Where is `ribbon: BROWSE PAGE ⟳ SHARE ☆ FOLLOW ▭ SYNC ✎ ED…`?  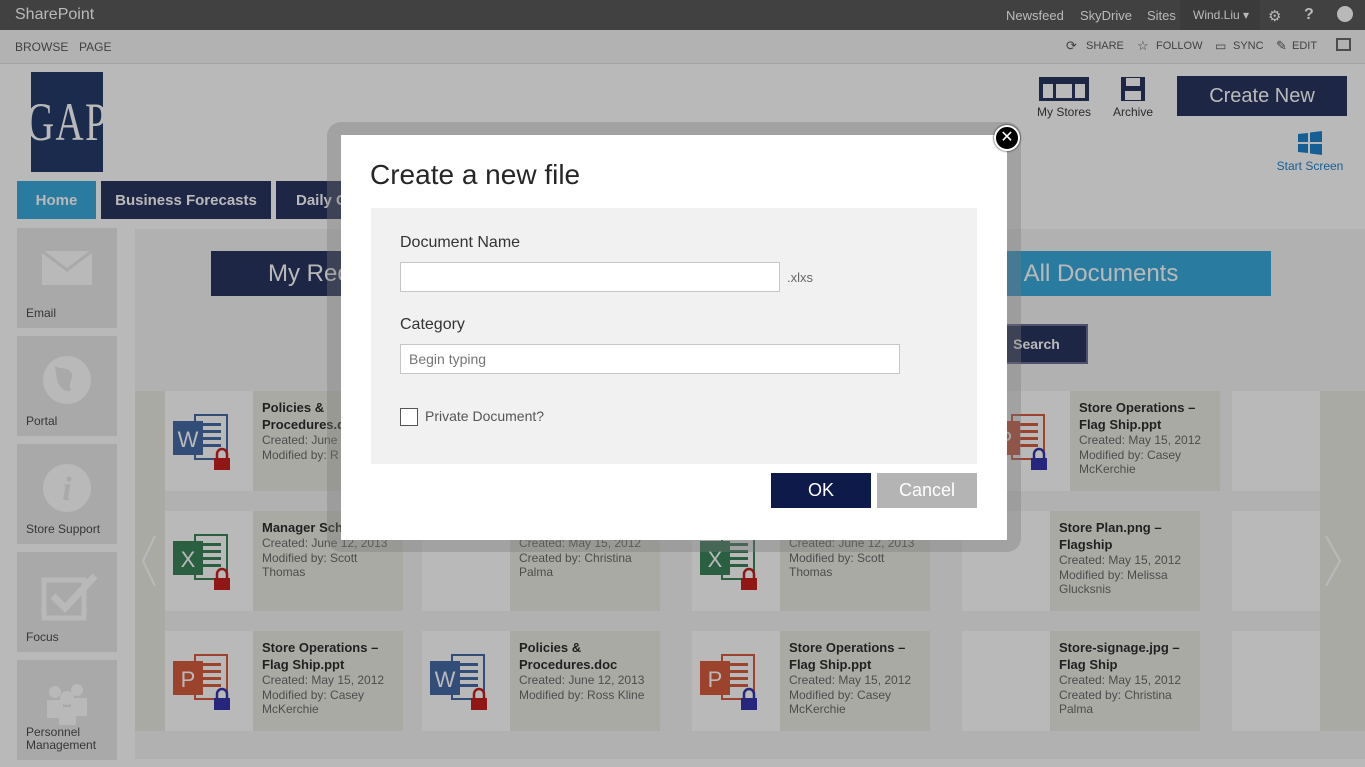
ribbon: BROWSE PAGE ⟳ SHARE ☆ FOLLOW ▭ SYNC ✎ ED… is located at coordinates (682, 47).